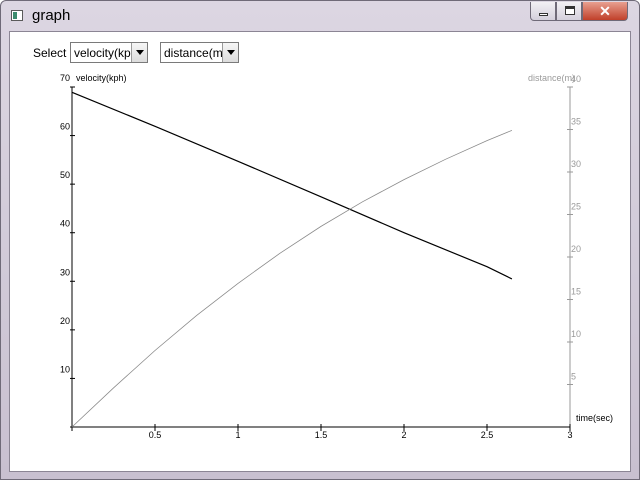  What do you see at coordinates (569, 435) in the screenshot?
I see `x-tick-label: 3` at bounding box center [569, 435].